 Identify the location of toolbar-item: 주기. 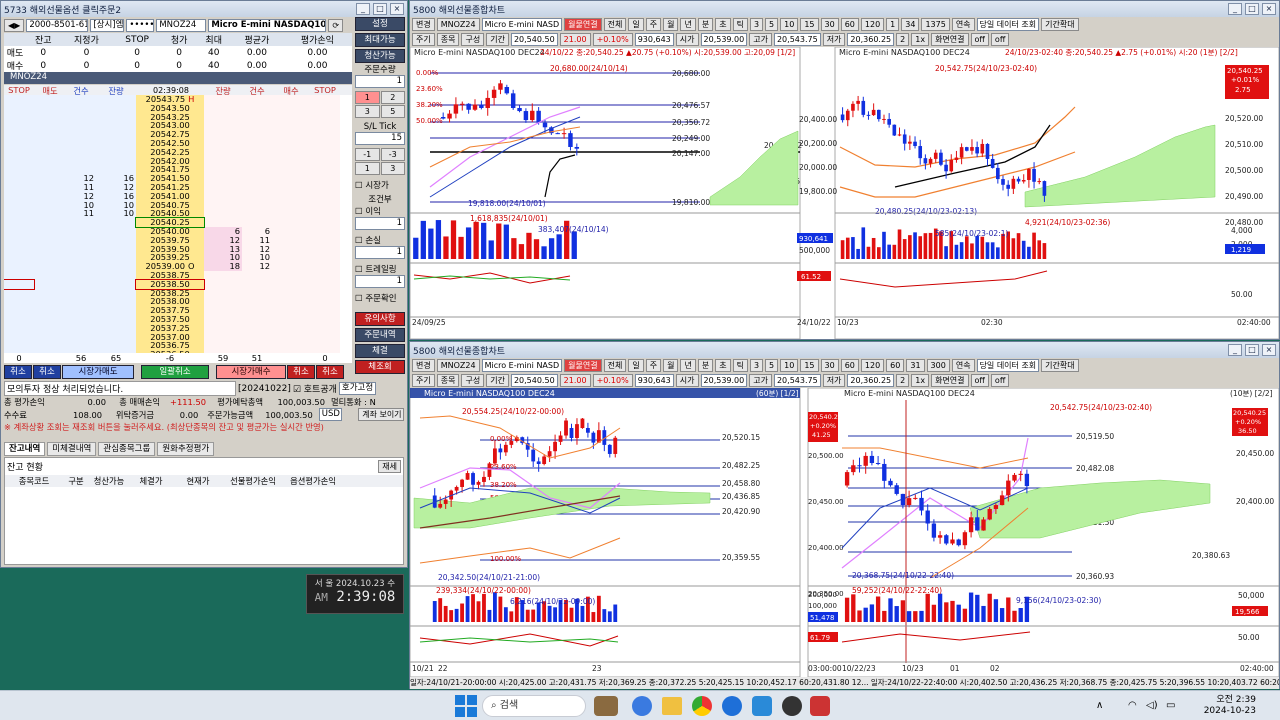
(423, 39).